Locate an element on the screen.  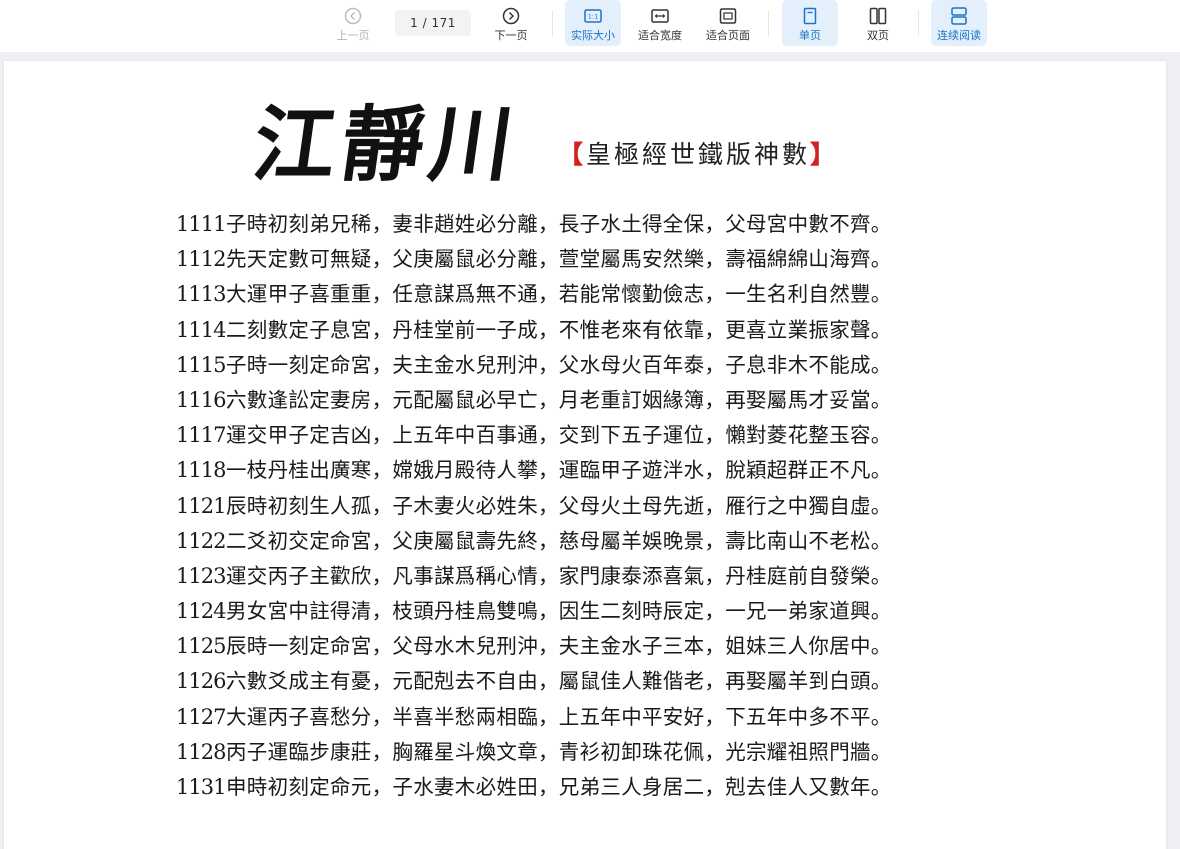
single-page-label: 单页 is located at coordinates (810, 35).